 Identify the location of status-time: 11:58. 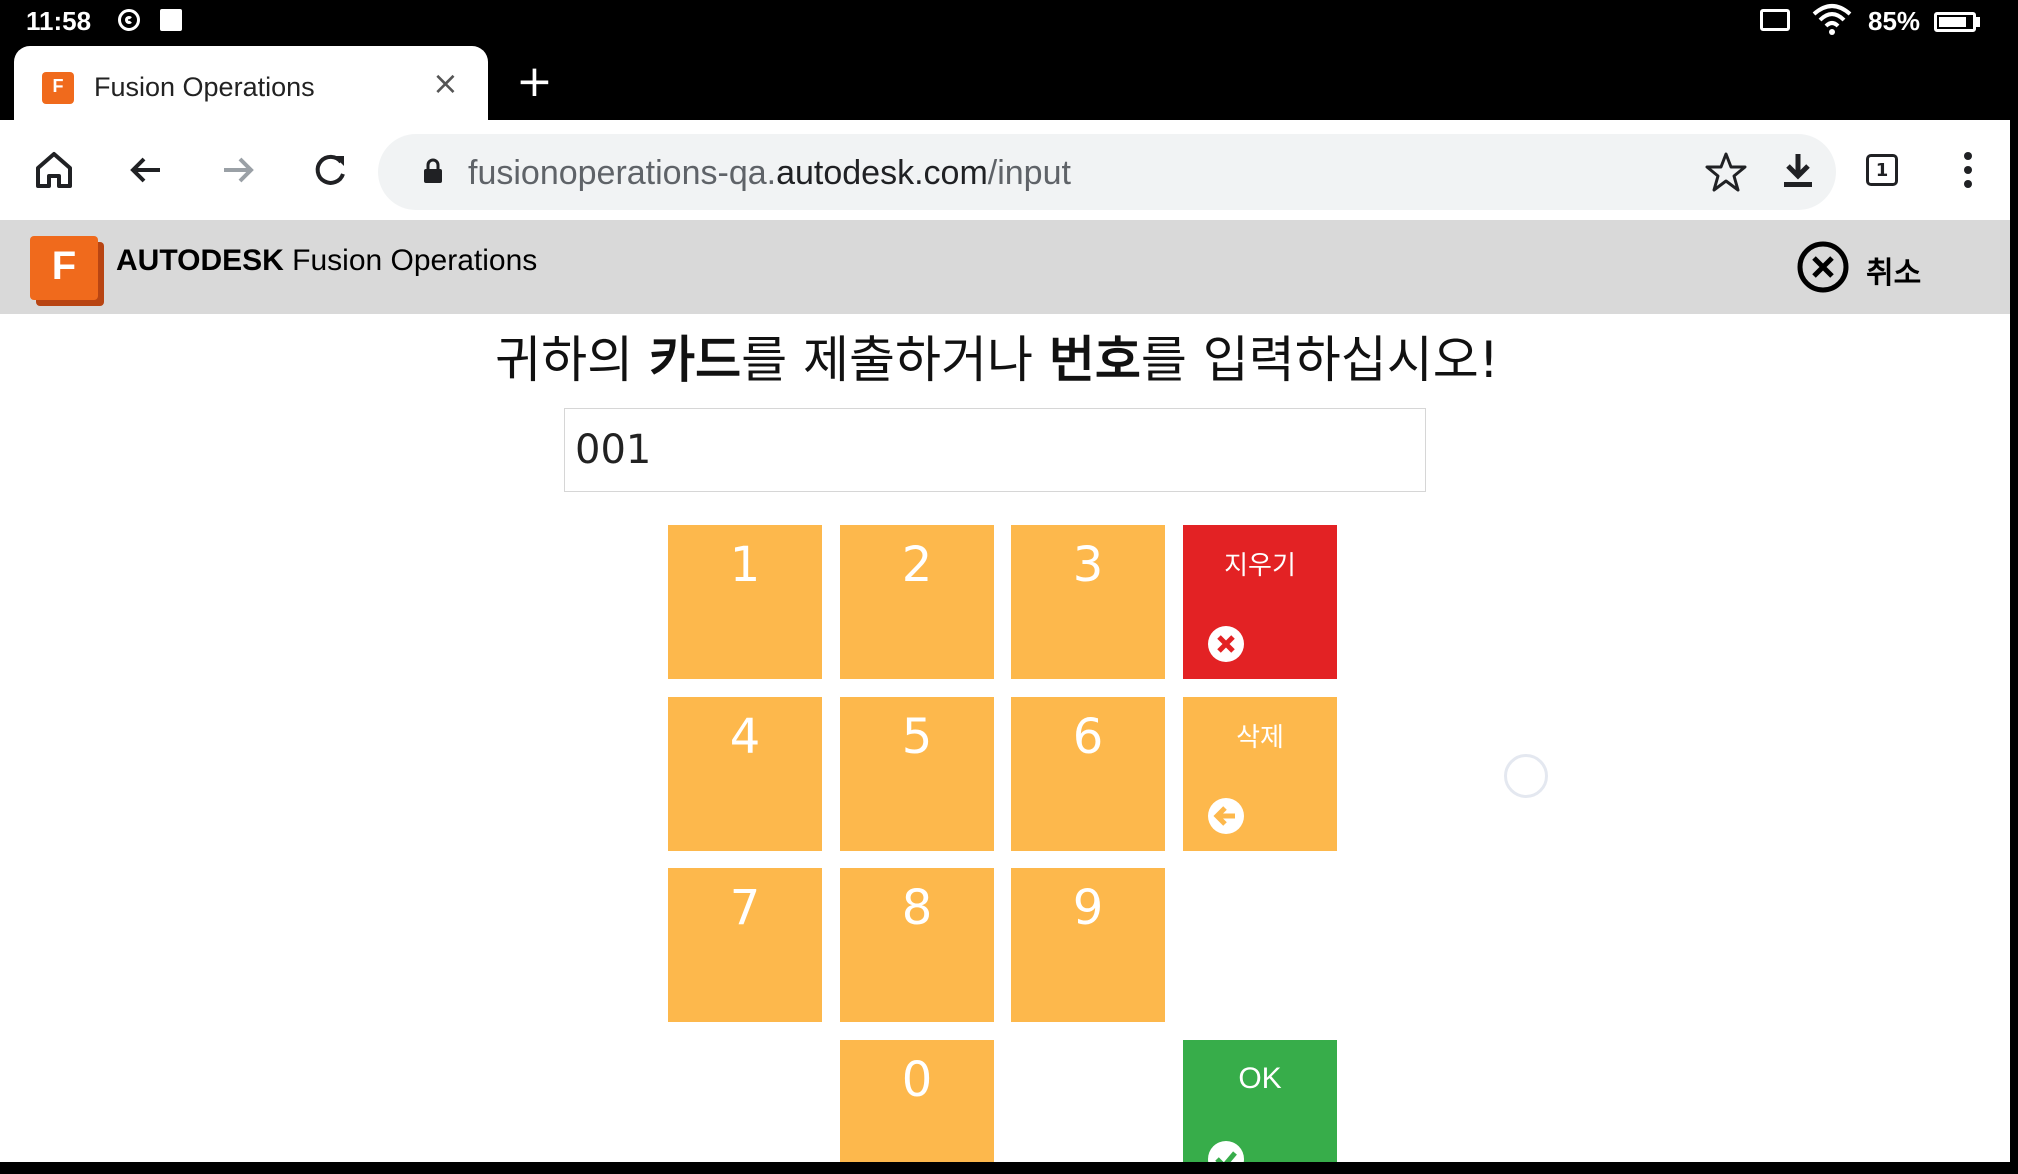
(59, 21).